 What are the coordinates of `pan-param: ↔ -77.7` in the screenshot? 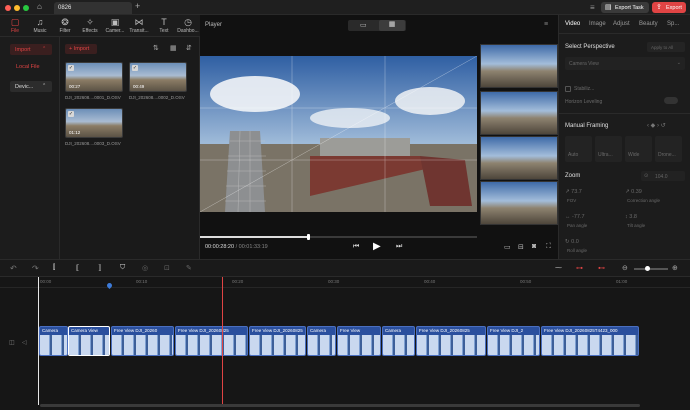 It's located at (575, 217).